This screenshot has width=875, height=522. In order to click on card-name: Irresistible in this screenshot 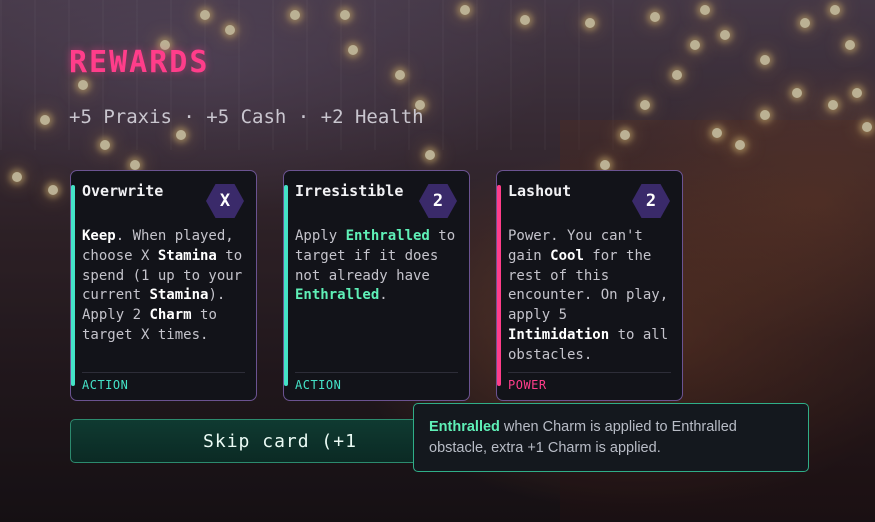, I will do `click(349, 191)`.